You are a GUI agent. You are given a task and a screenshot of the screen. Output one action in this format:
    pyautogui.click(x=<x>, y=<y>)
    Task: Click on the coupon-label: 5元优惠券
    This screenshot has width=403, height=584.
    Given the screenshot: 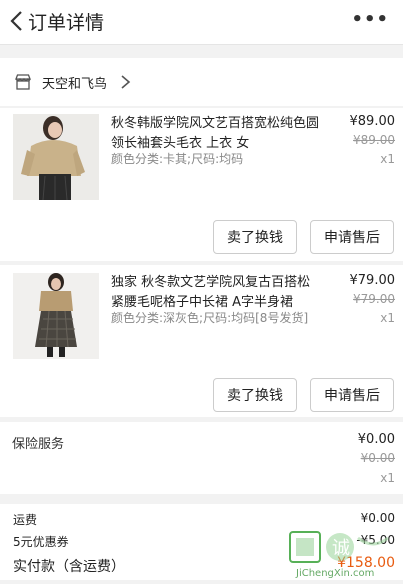 What is the action you would take?
    pyautogui.click(x=41, y=542)
    